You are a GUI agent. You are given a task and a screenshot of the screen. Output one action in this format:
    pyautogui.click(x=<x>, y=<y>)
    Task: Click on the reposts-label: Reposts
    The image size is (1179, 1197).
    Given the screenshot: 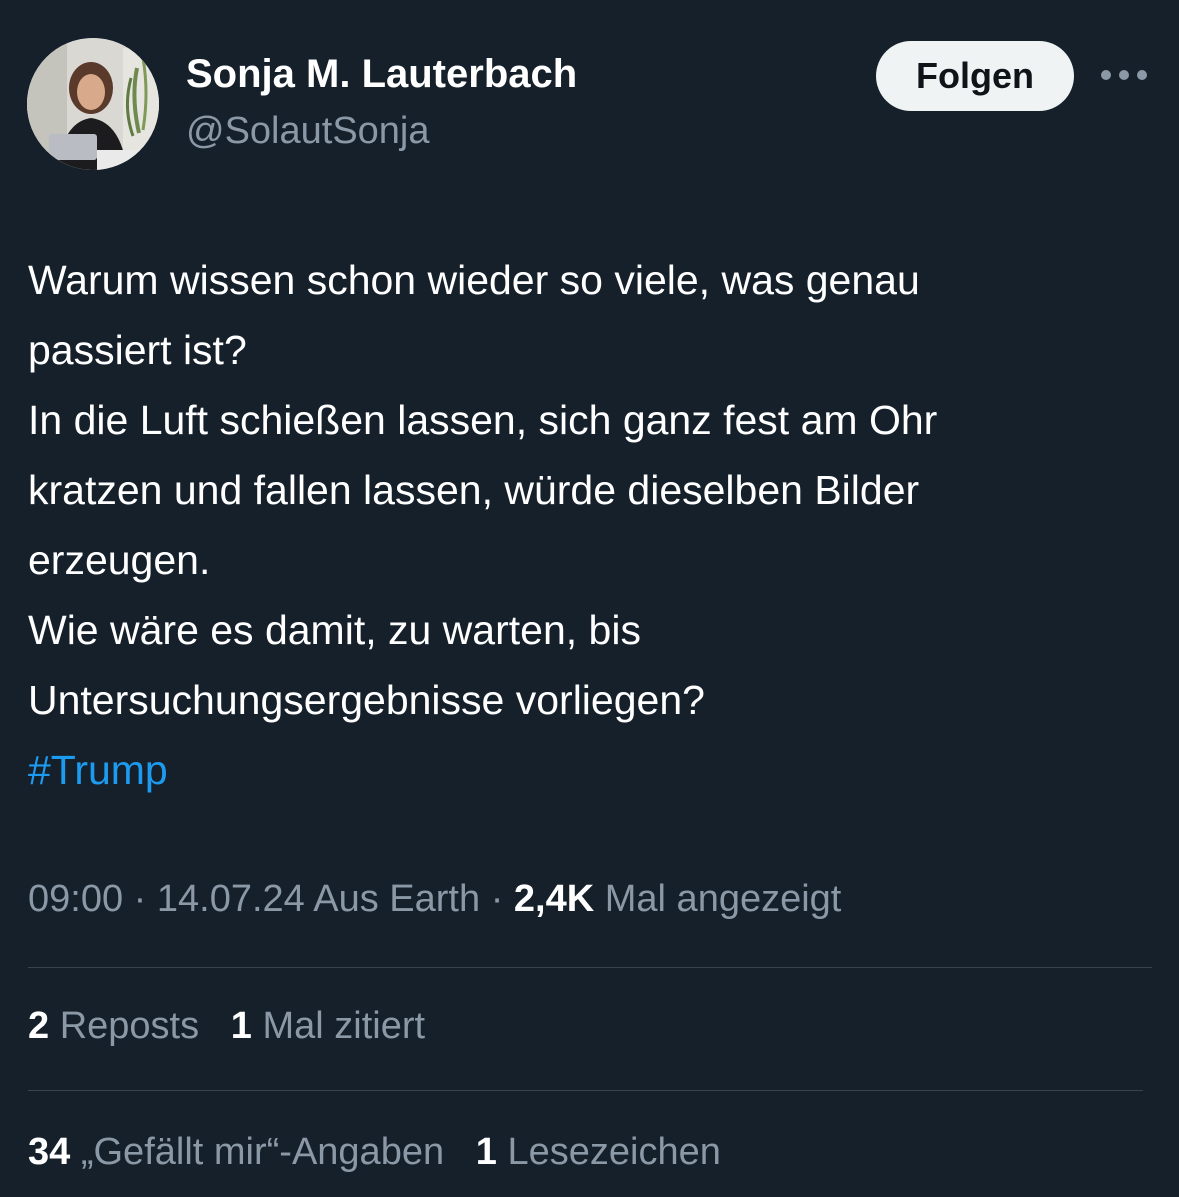 What is the action you would take?
    pyautogui.click(x=129, y=1026)
    